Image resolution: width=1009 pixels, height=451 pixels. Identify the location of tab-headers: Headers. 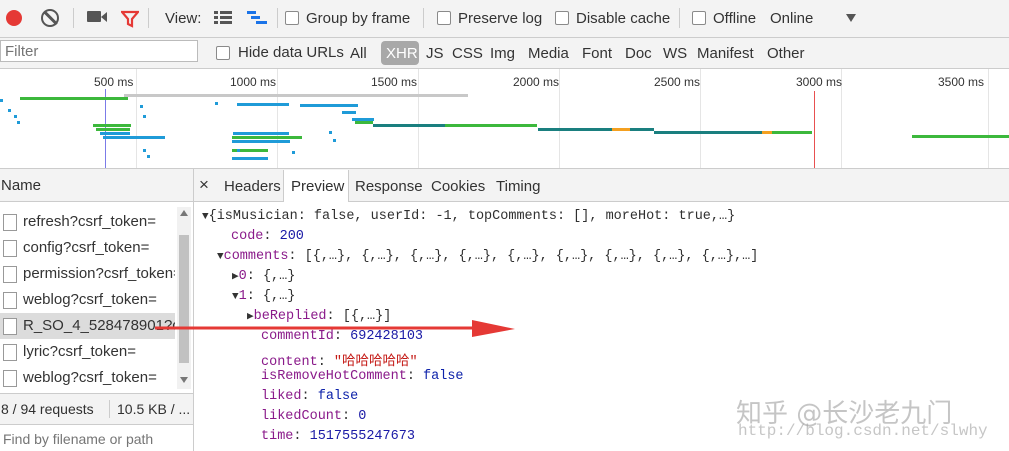
(252, 186).